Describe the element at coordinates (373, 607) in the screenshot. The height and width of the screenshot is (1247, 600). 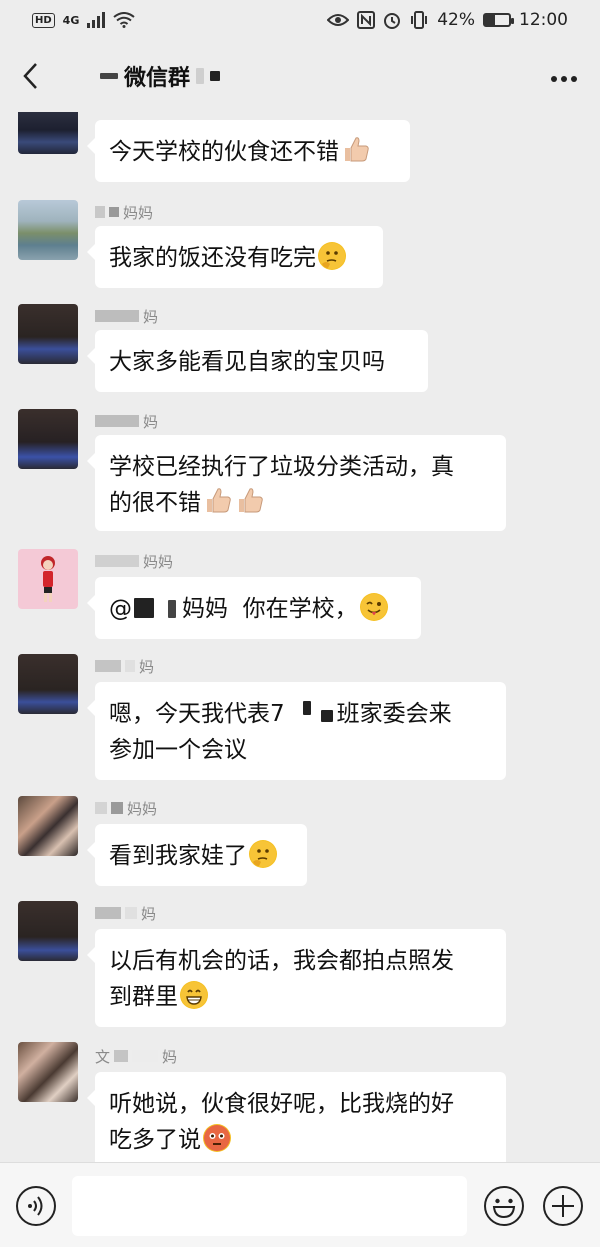
I see `winking-tongue-face-icon` at that location.